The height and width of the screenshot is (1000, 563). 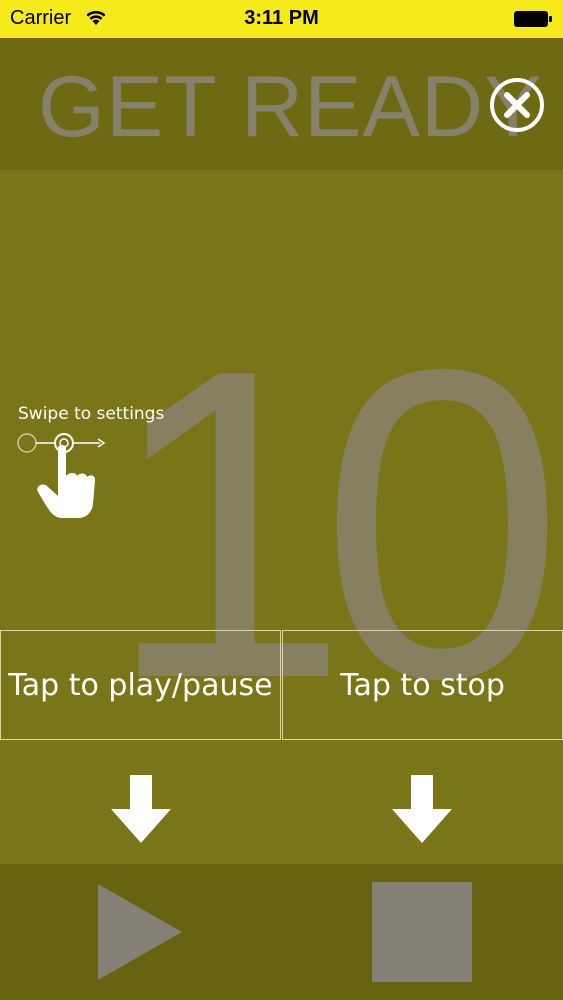 I want to click on stop-label: Tap to stop, so click(x=422, y=685).